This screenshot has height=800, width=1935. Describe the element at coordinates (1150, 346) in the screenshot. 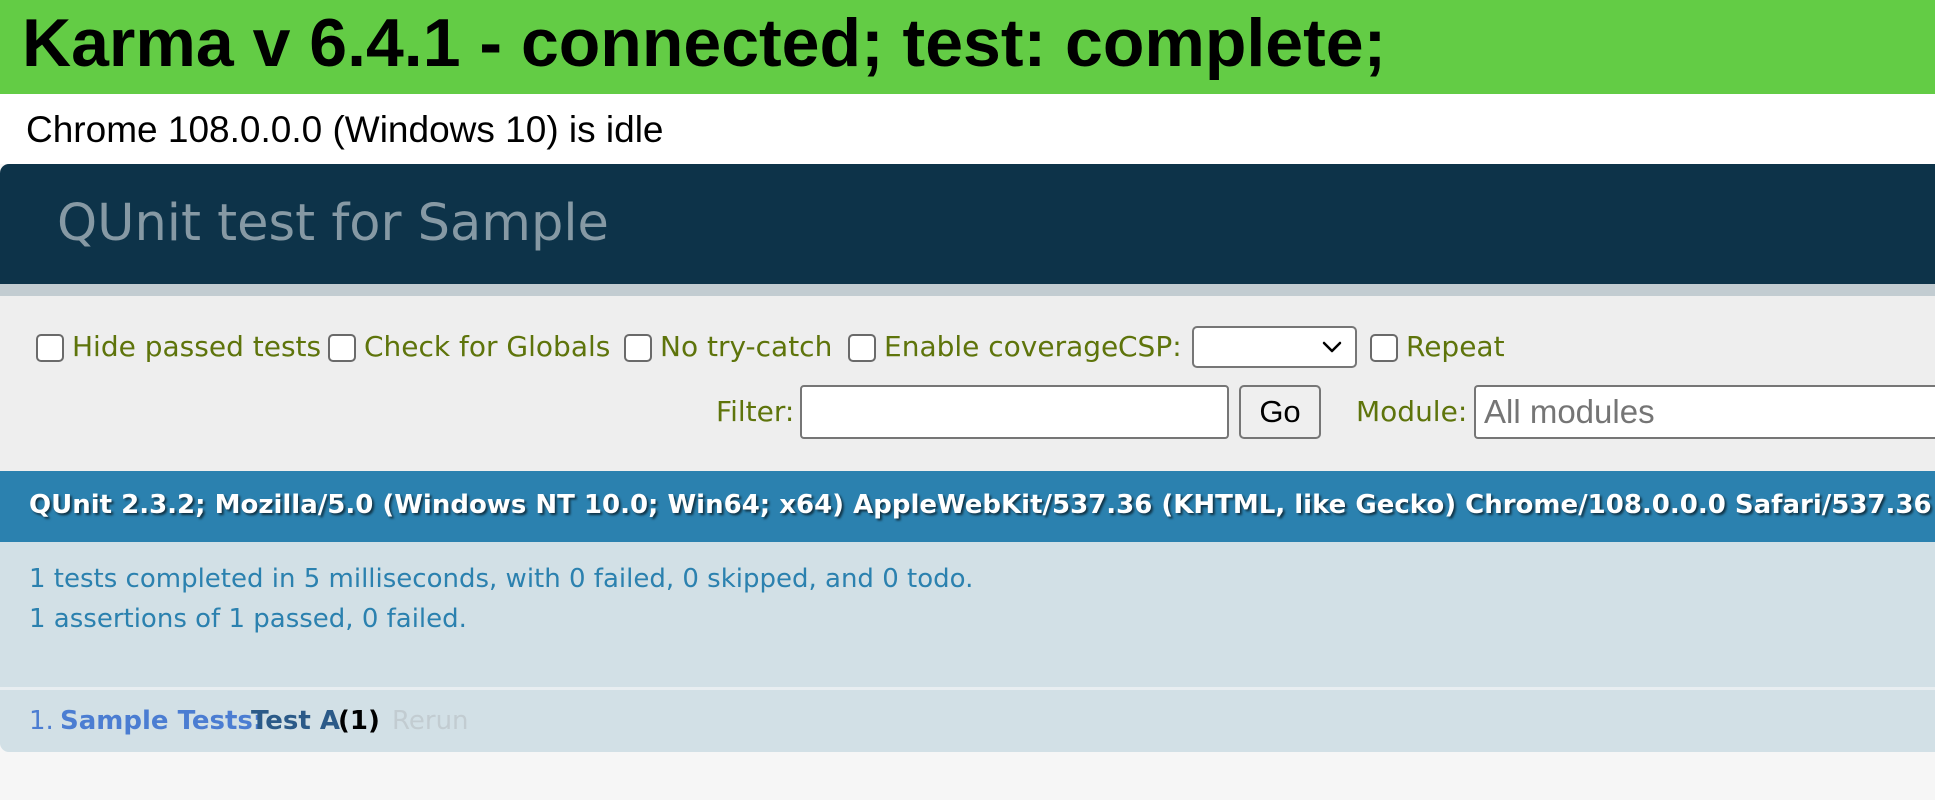

I see `csp-label: CSP:` at that location.